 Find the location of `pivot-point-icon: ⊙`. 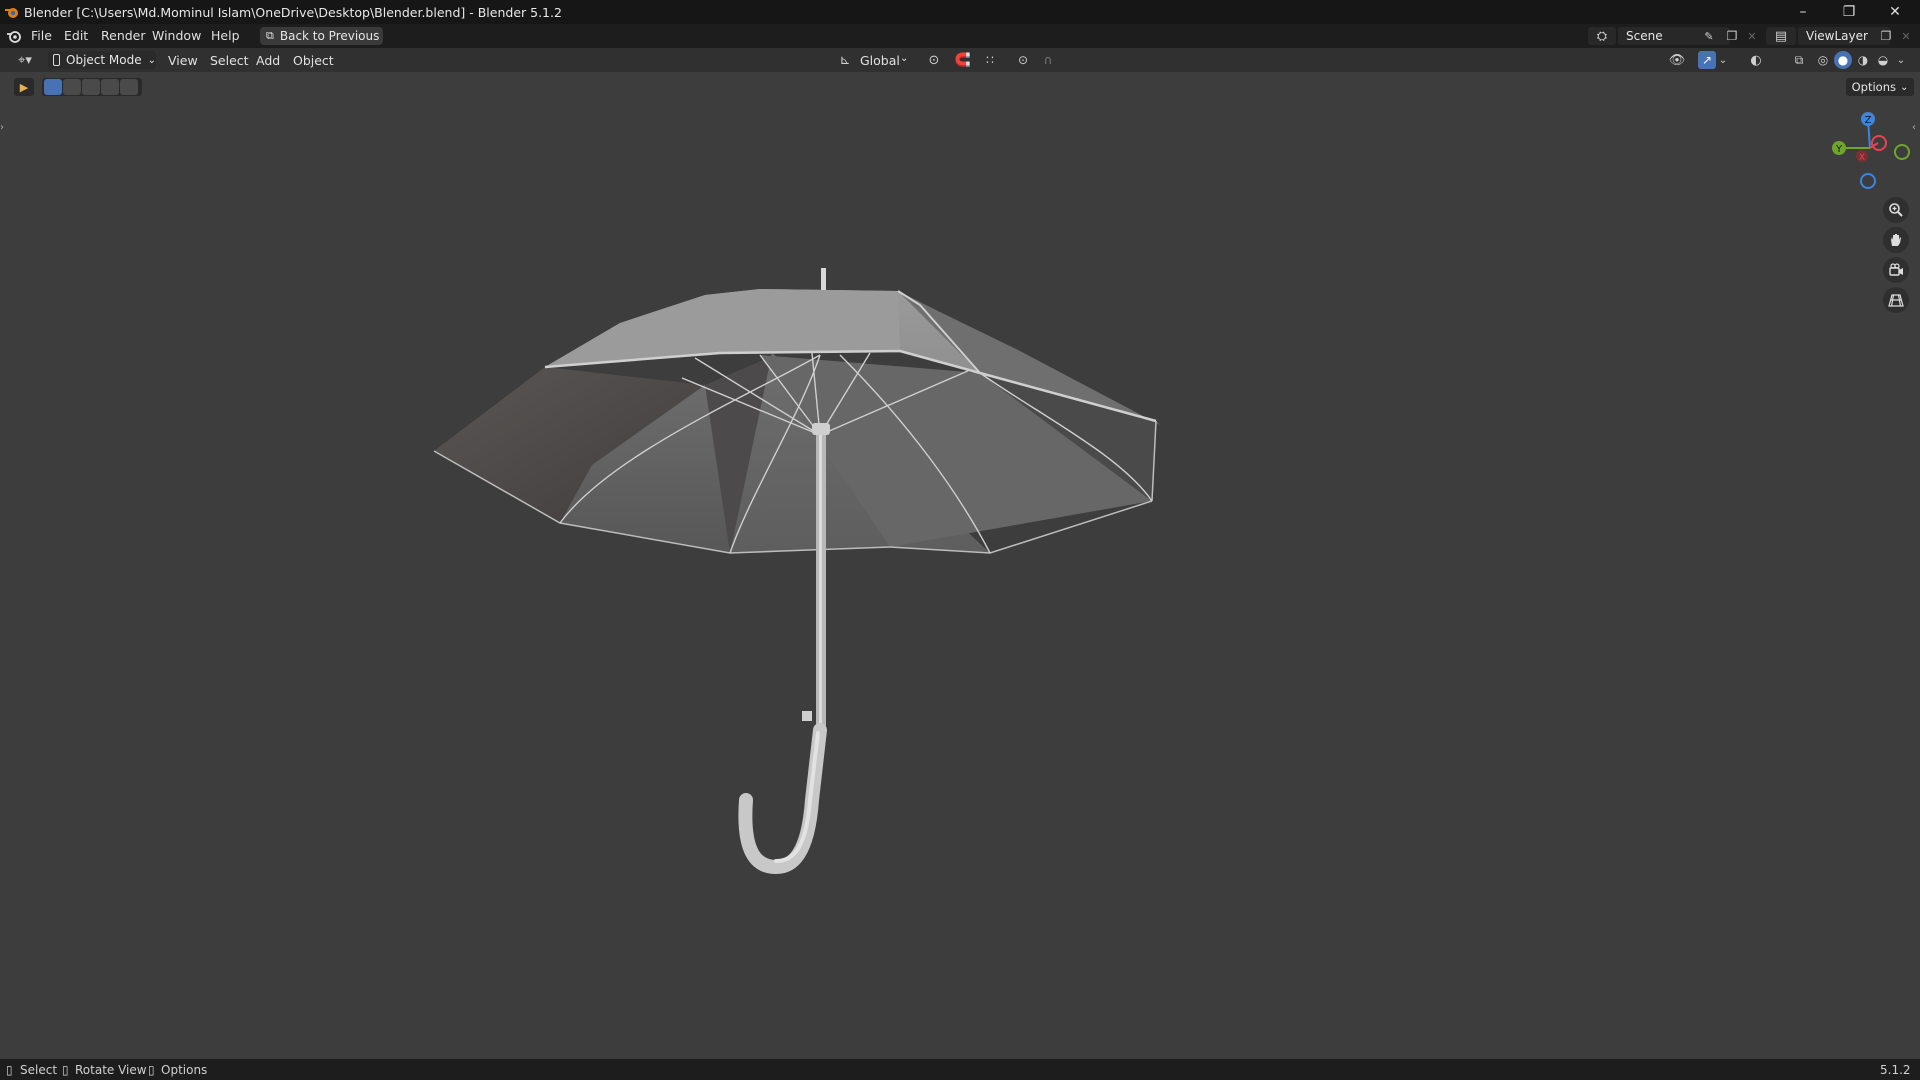

pivot-point-icon: ⊙ is located at coordinates (934, 60).